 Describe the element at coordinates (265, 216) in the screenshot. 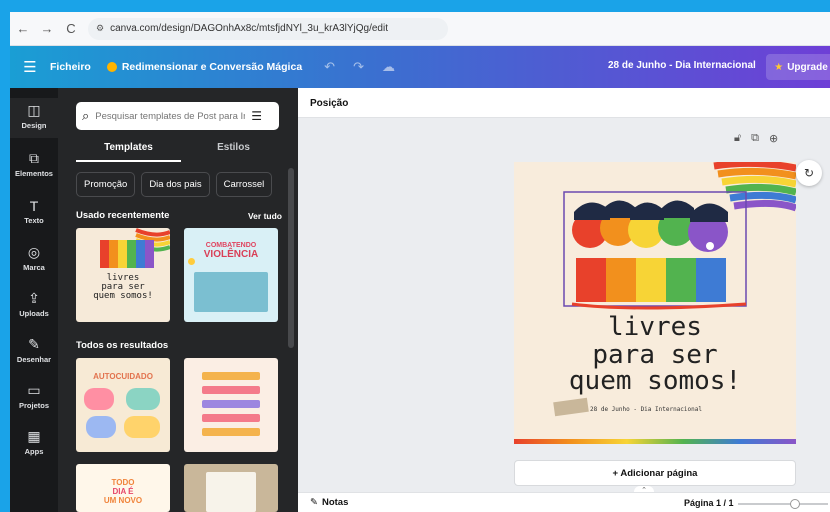

I see `see-all-link: Ver tudo` at that location.